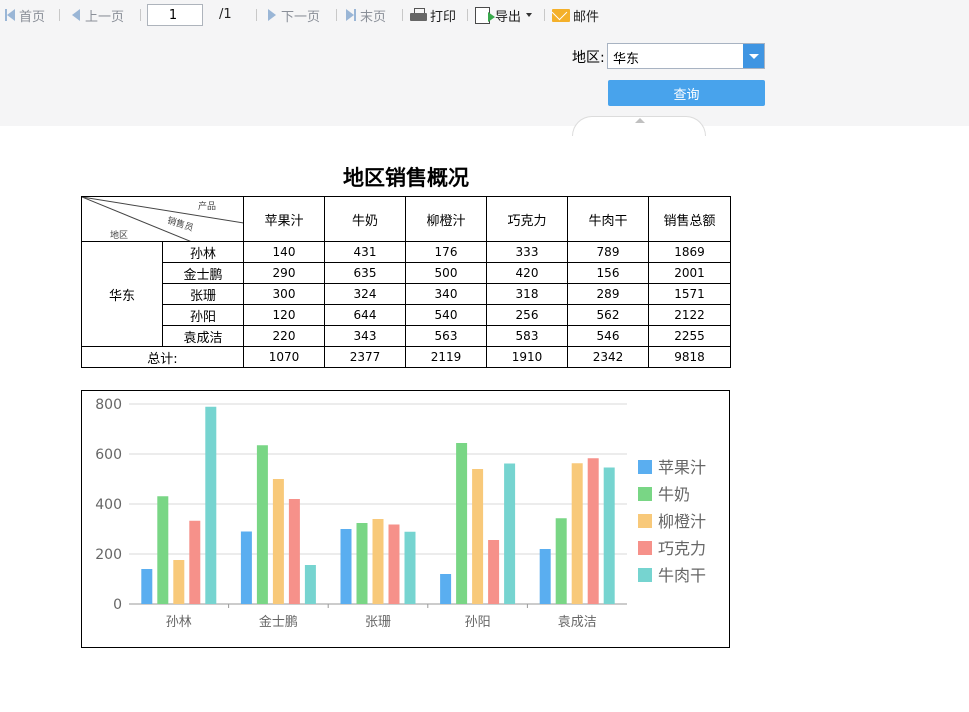 The width and height of the screenshot is (969, 712). I want to click on printer-icon, so click(418, 15).